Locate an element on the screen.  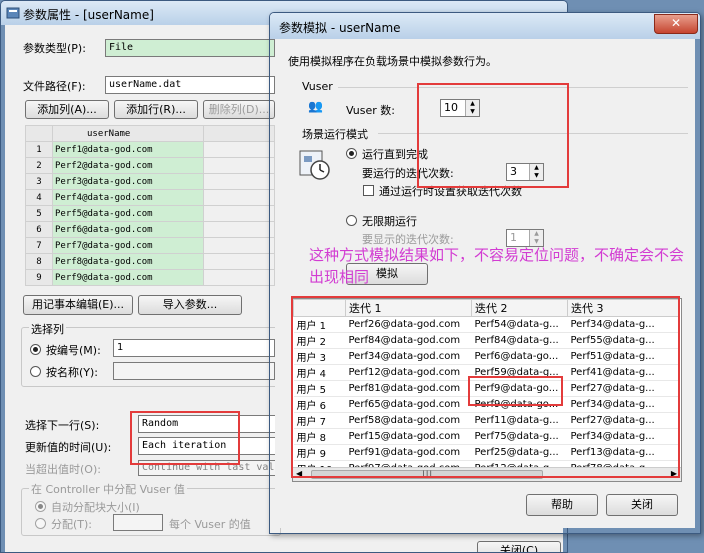
row-number: 2 is located at coordinates (39, 165).